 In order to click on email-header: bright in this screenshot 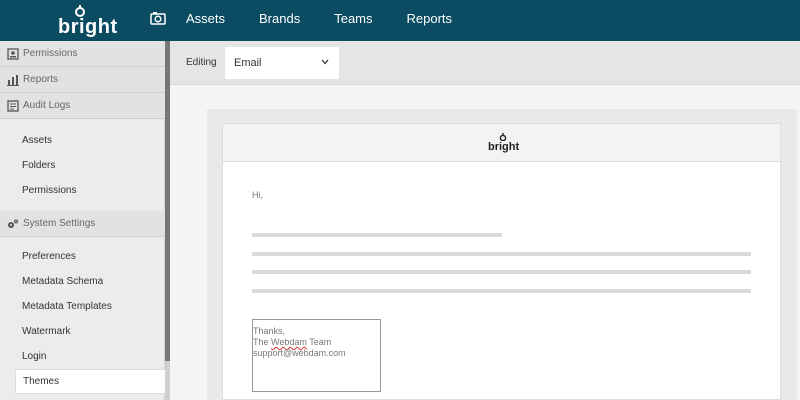, I will do `click(501, 143)`.